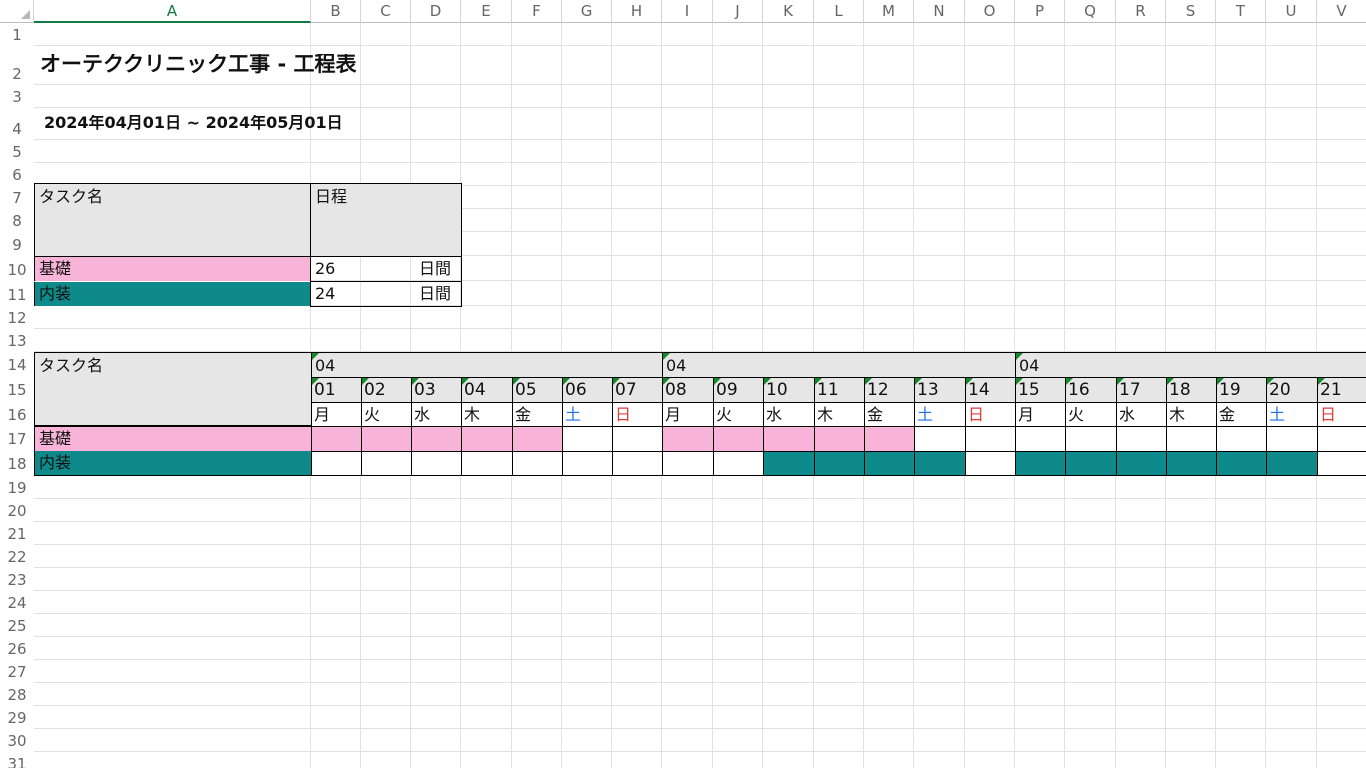  I want to click on gantt-day-number: 12, so click(889, 389).